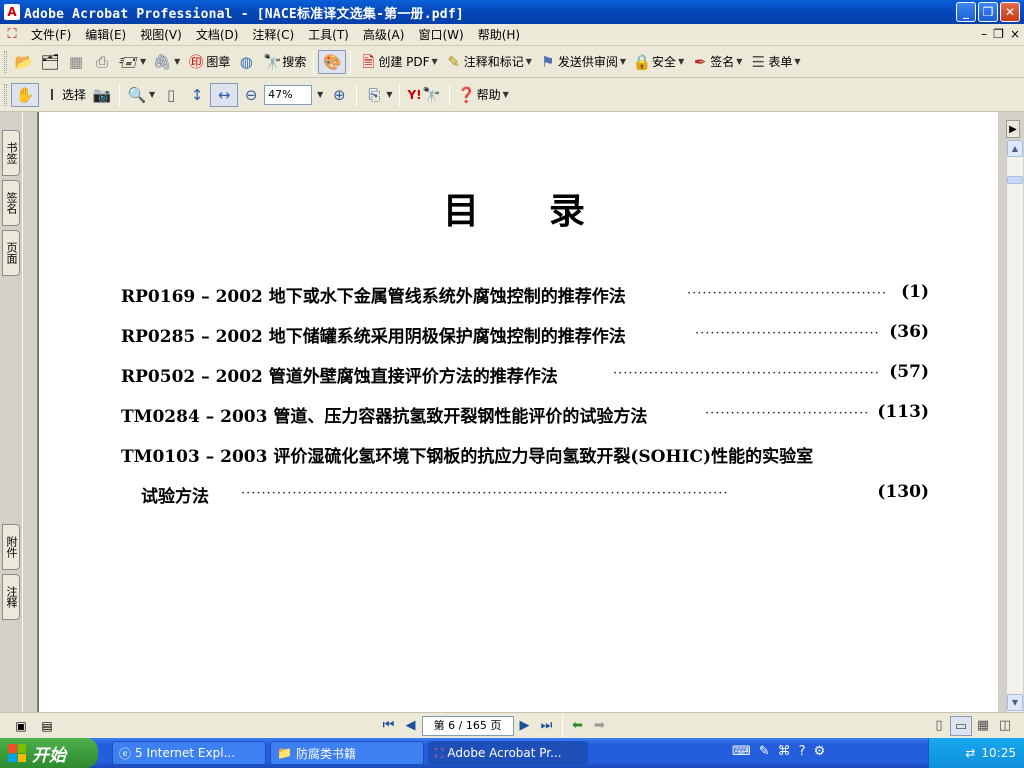  I want to click on menu-window: 窗口(W), so click(440, 34).